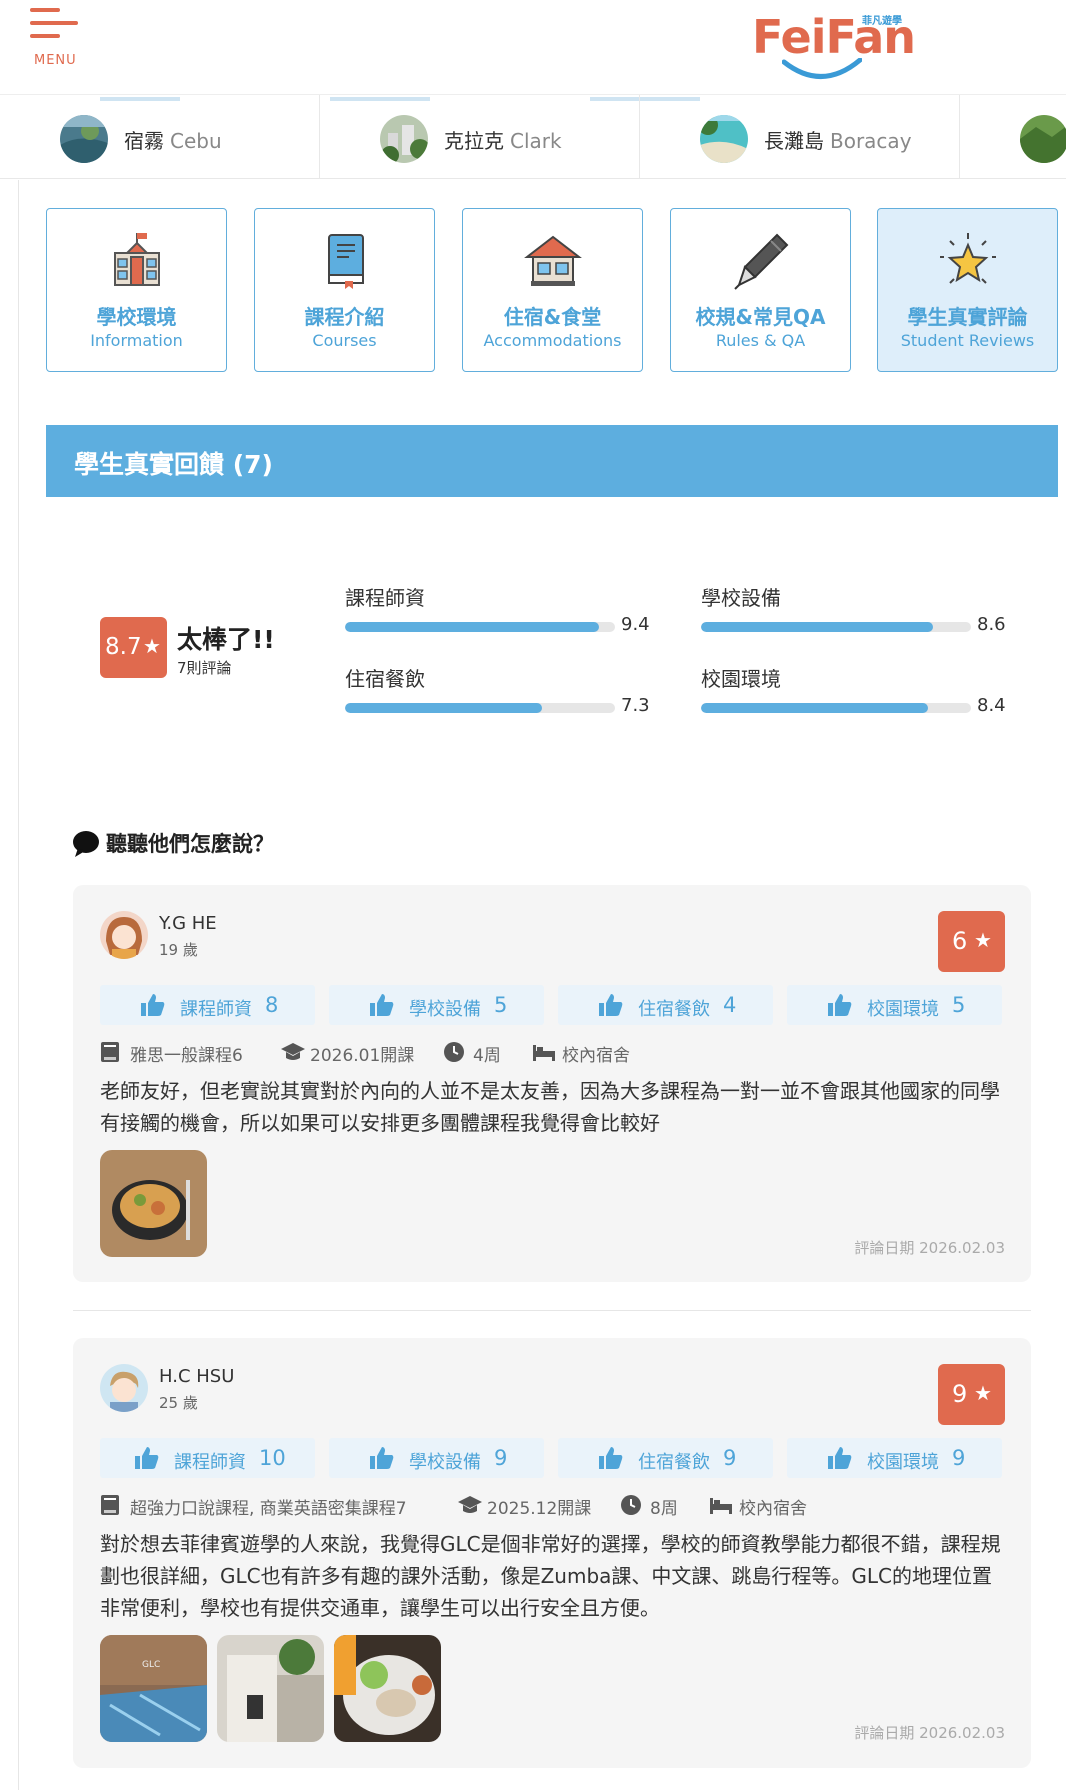 The width and height of the screenshot is (1066, 1790). Describe the element at coordinates (385, 679) in the screenshot. I see `rating-label: 住宿餐飲` at that location.